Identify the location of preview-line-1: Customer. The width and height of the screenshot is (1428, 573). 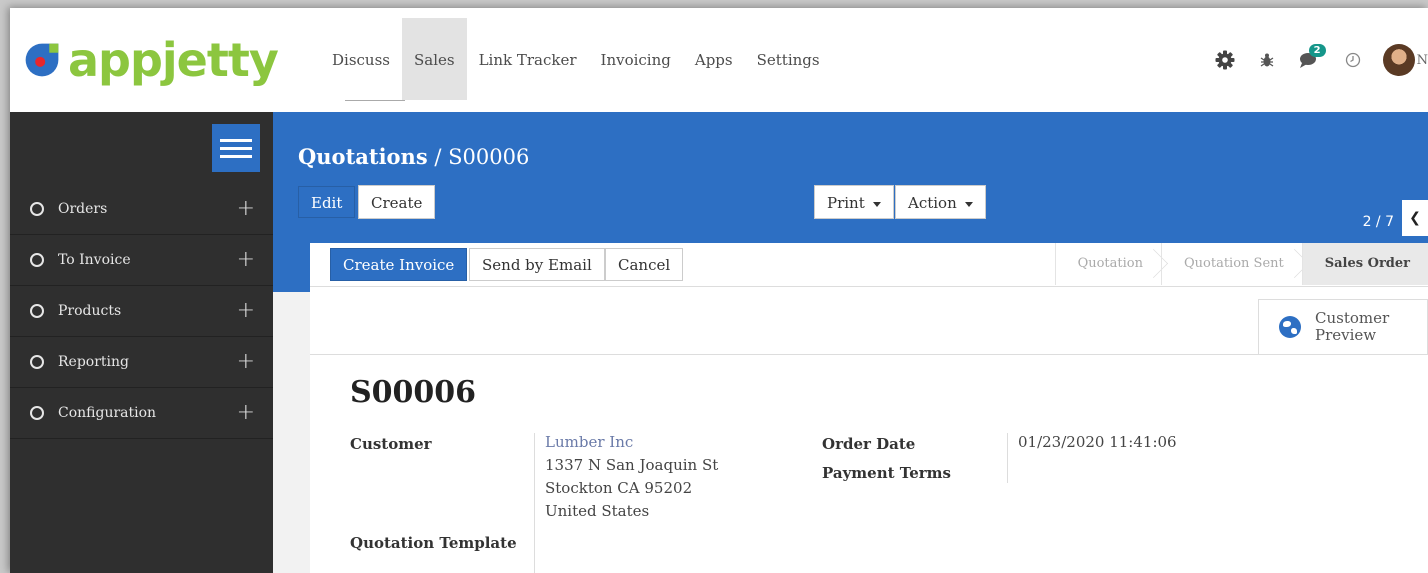
(1352, 318).